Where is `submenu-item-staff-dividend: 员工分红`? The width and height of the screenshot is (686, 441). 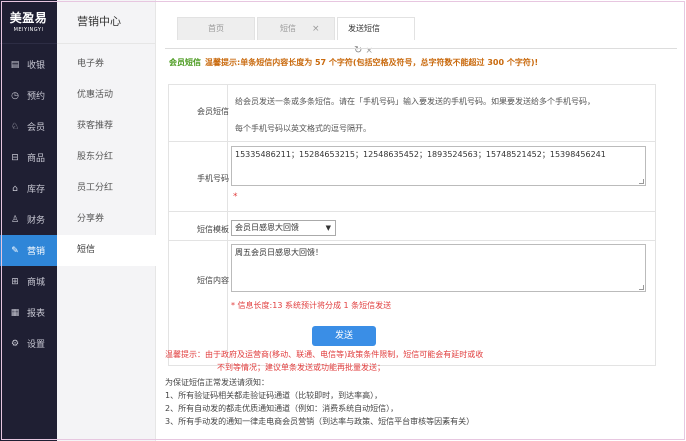 submenu-item-staff-dividend: 员工分红 is located at coordinates (106, 188).